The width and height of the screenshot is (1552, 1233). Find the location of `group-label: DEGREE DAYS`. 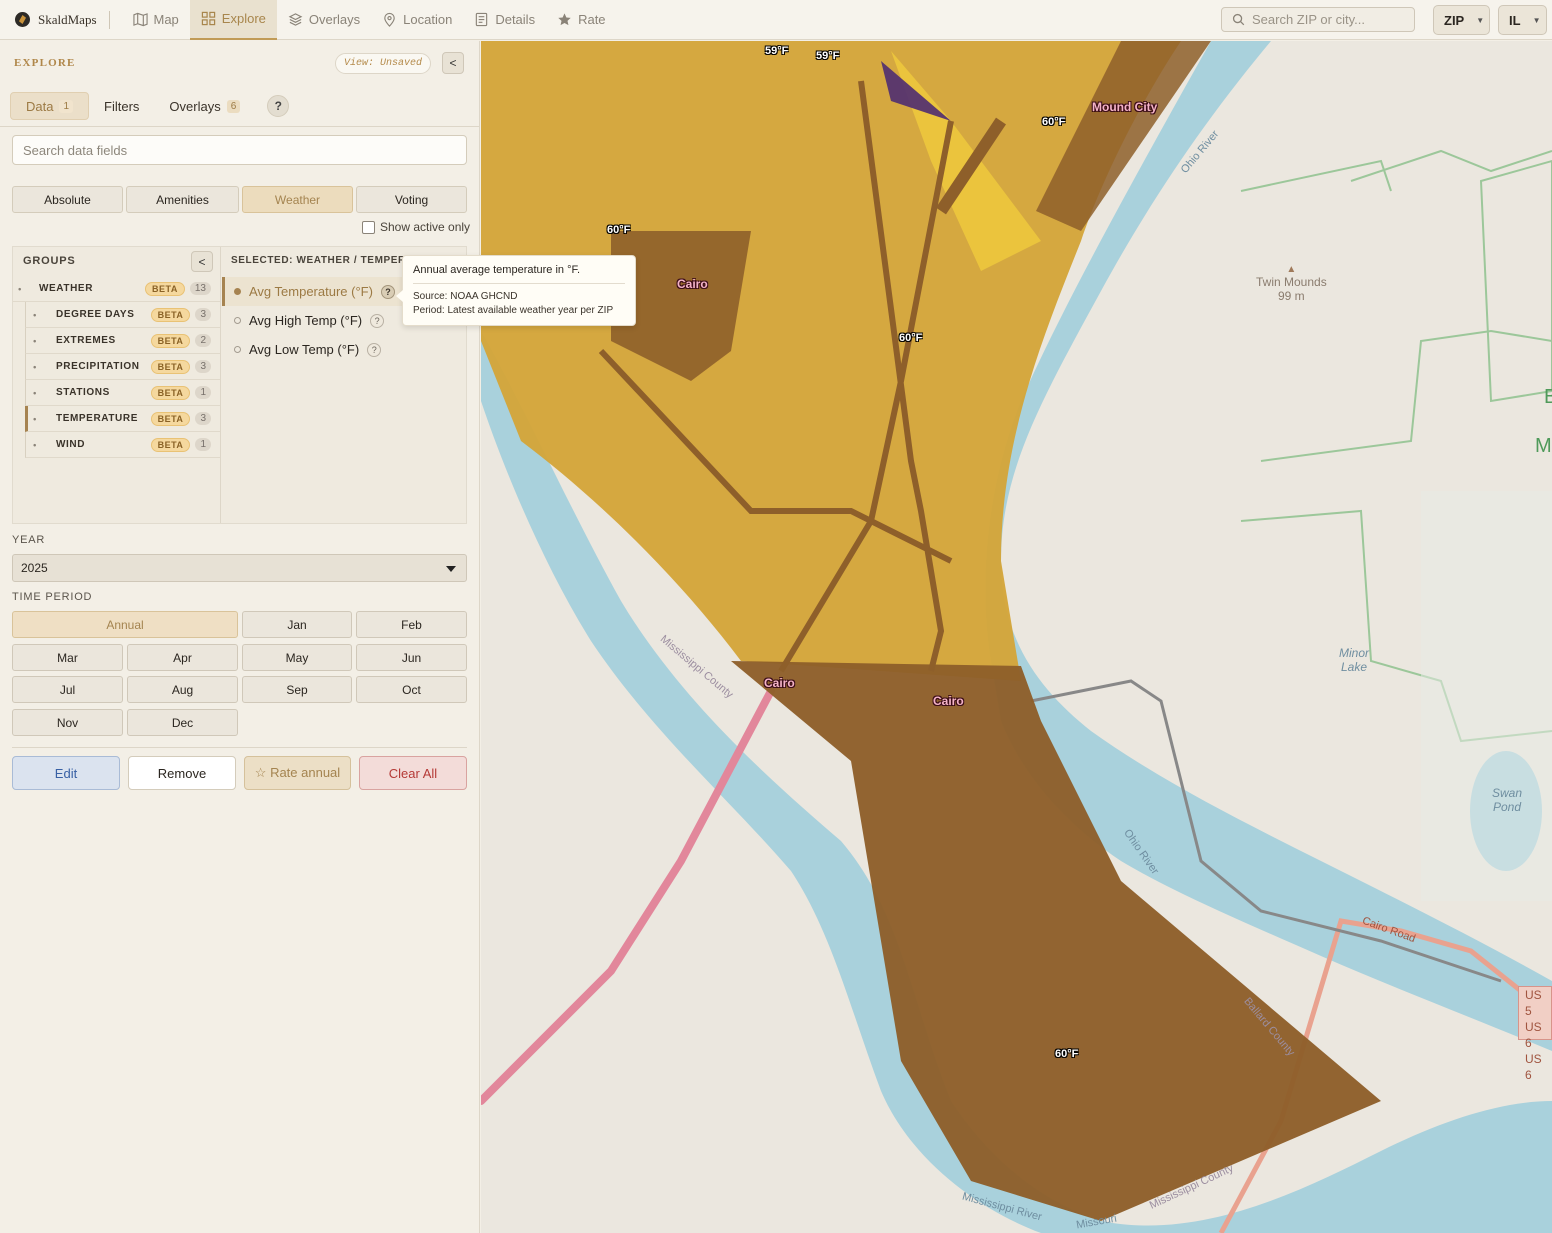

group-label: DEGREE DAYS is located at coordinates (95, 314).